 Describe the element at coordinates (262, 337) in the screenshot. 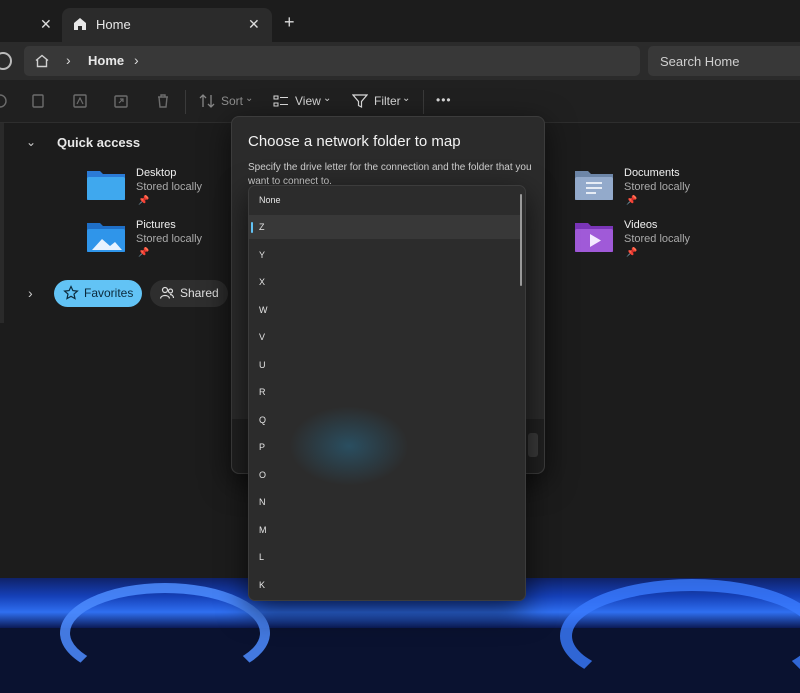

I see `drive-option-label: V` at that location.